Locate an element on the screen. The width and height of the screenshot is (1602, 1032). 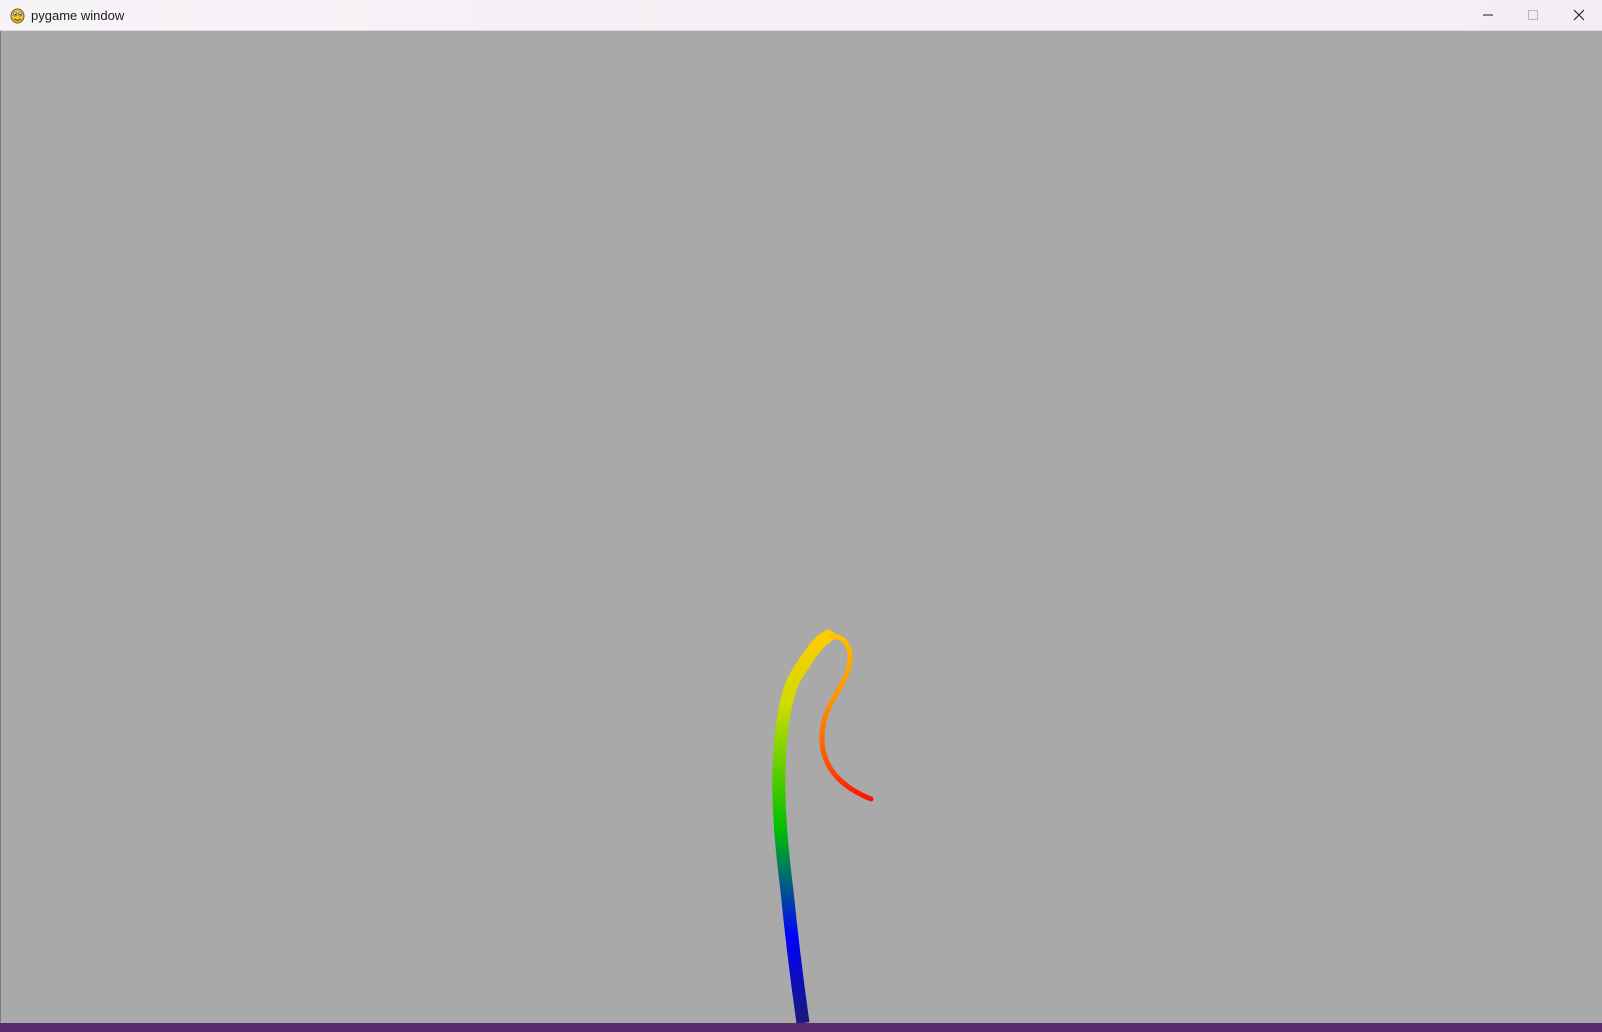
title-bar: pygame window is located at coordinates (801, 15).